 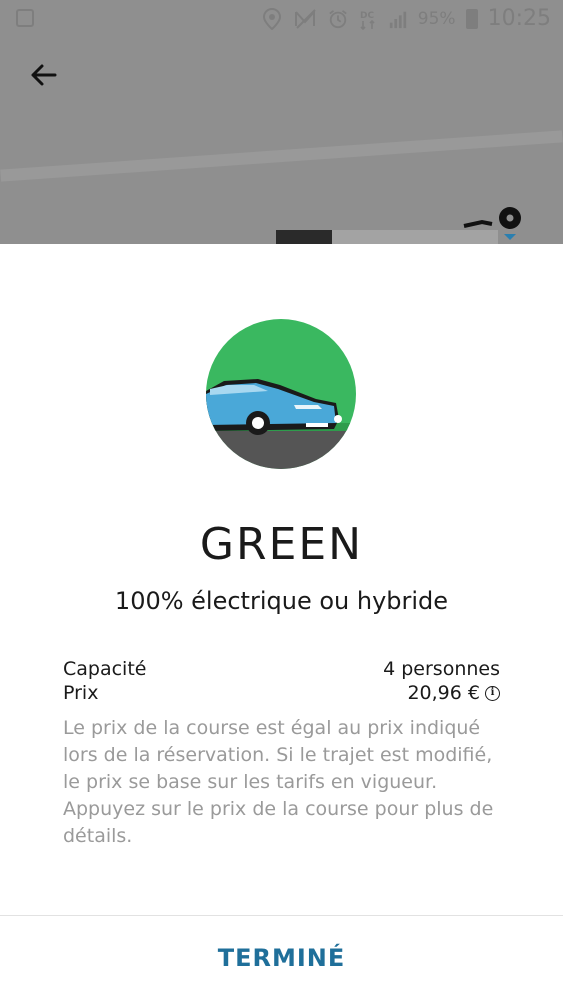 I want to click on vehicle-image, so click(x=281, y=394).